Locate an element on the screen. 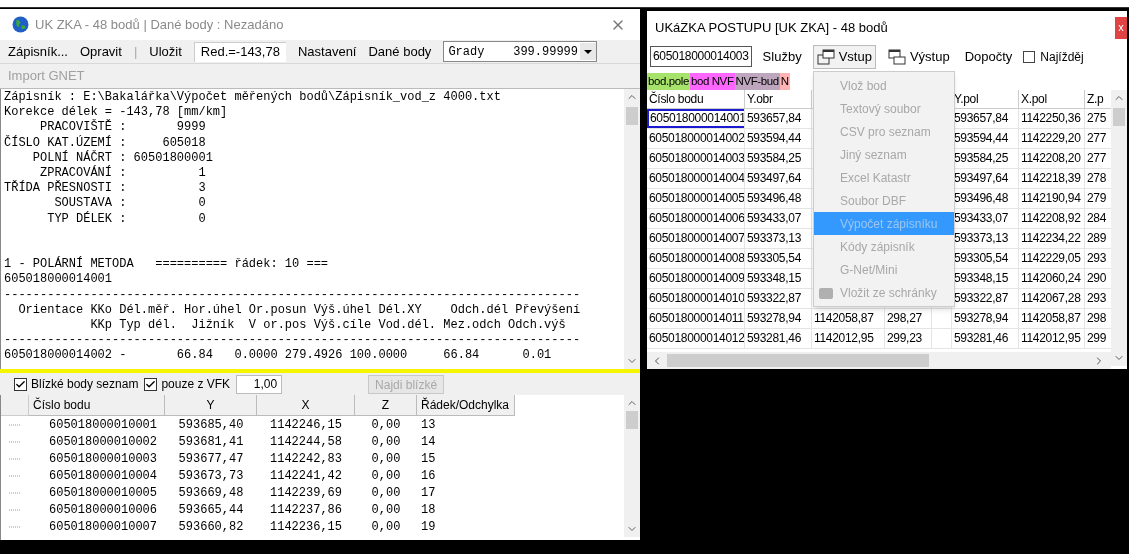 The image size is (1129, 554). column-header: Řádek/Odchylka is located at coordinates (466, 405).